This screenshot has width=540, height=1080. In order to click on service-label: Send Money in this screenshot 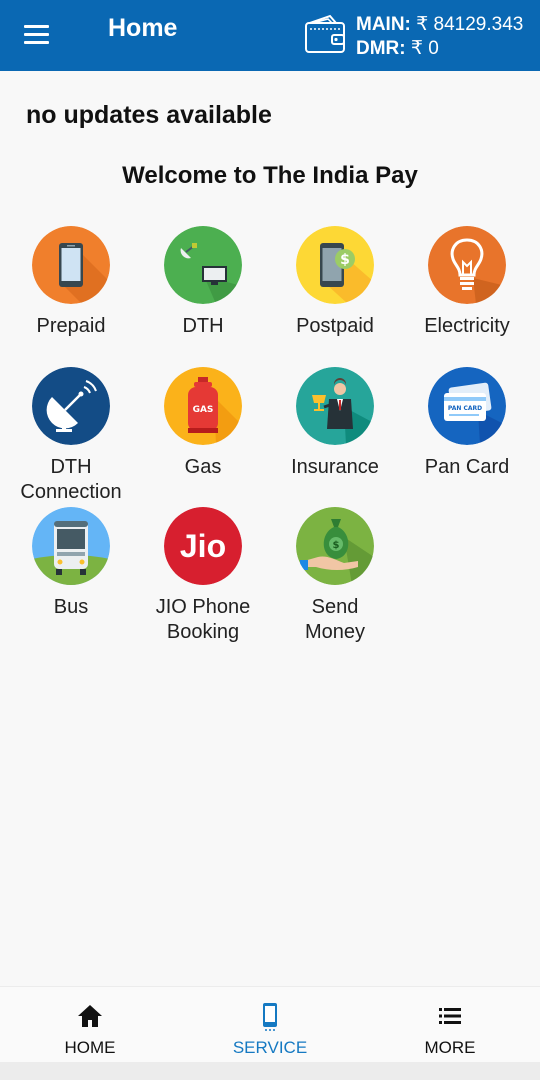, I will do `click(335, 619)`.